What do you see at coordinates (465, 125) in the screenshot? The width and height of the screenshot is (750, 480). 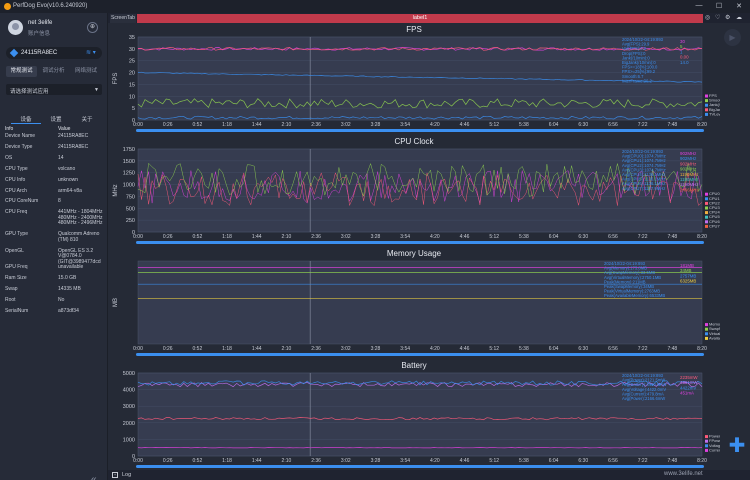 I see `x-tick-label: 4:46` at bounding box center [465, 125].